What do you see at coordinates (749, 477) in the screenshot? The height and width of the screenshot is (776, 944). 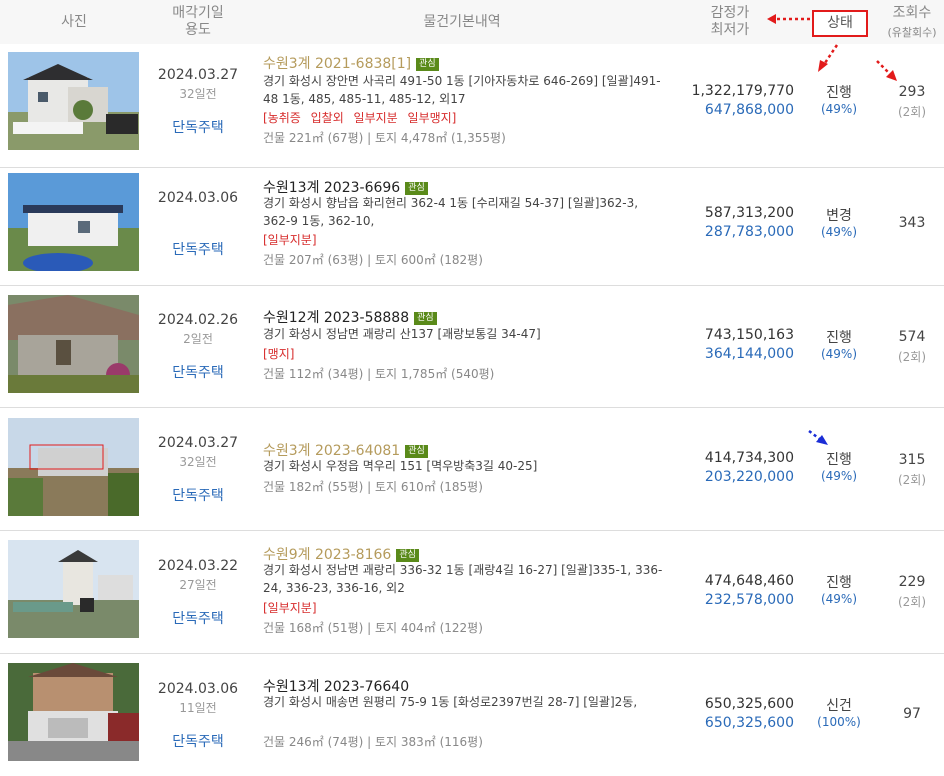 I see `min-price: 203,220,000` at bounding box center [749, 477].